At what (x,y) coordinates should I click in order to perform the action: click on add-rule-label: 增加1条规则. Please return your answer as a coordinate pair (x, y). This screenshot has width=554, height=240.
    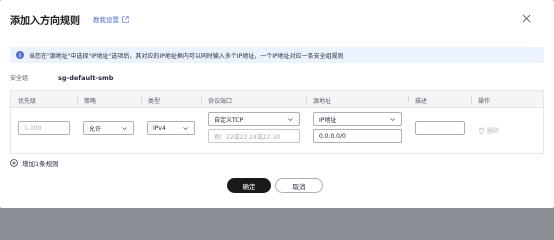
    Looking at the image, I should click on (40, 164).